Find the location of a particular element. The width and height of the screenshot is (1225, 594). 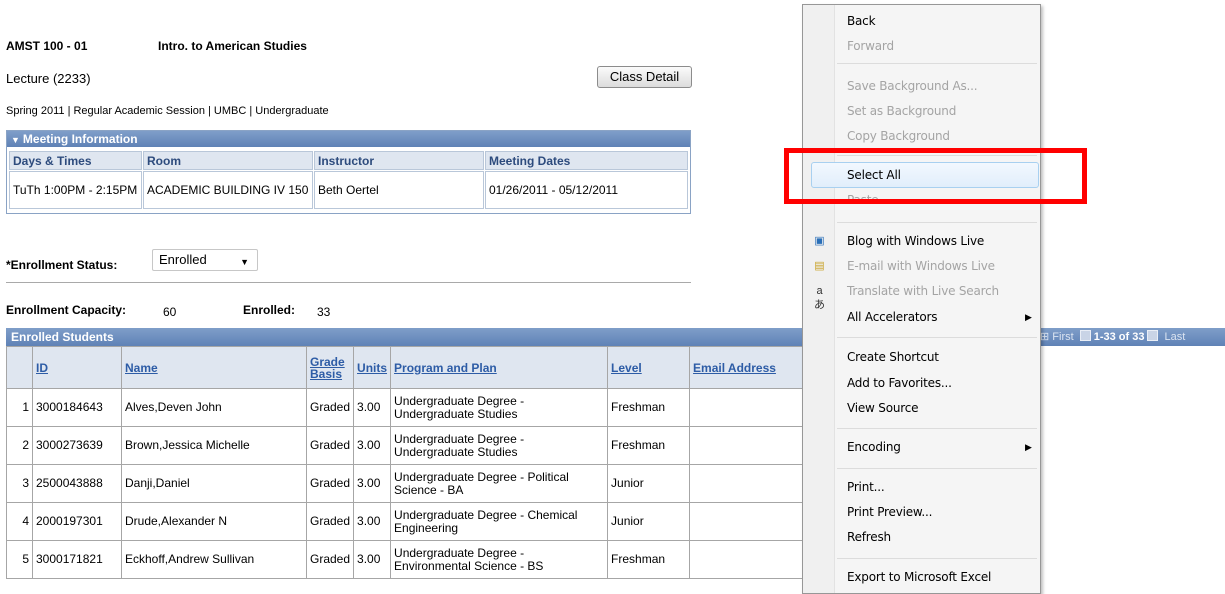

enrollment-status-value: Enrolled is located at coordinates (183, 259).